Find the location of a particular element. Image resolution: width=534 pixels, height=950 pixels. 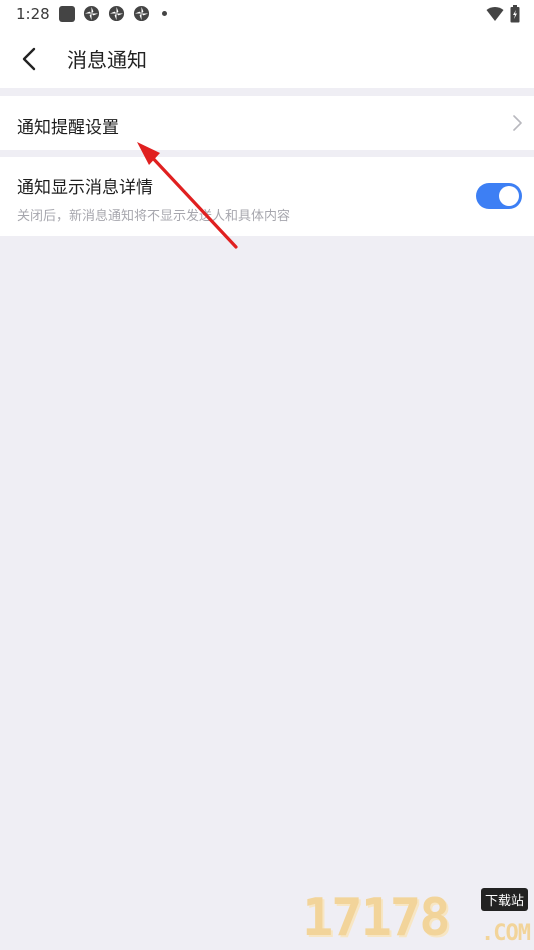

show-message-details-toggle is located at coordinates (499, 196).